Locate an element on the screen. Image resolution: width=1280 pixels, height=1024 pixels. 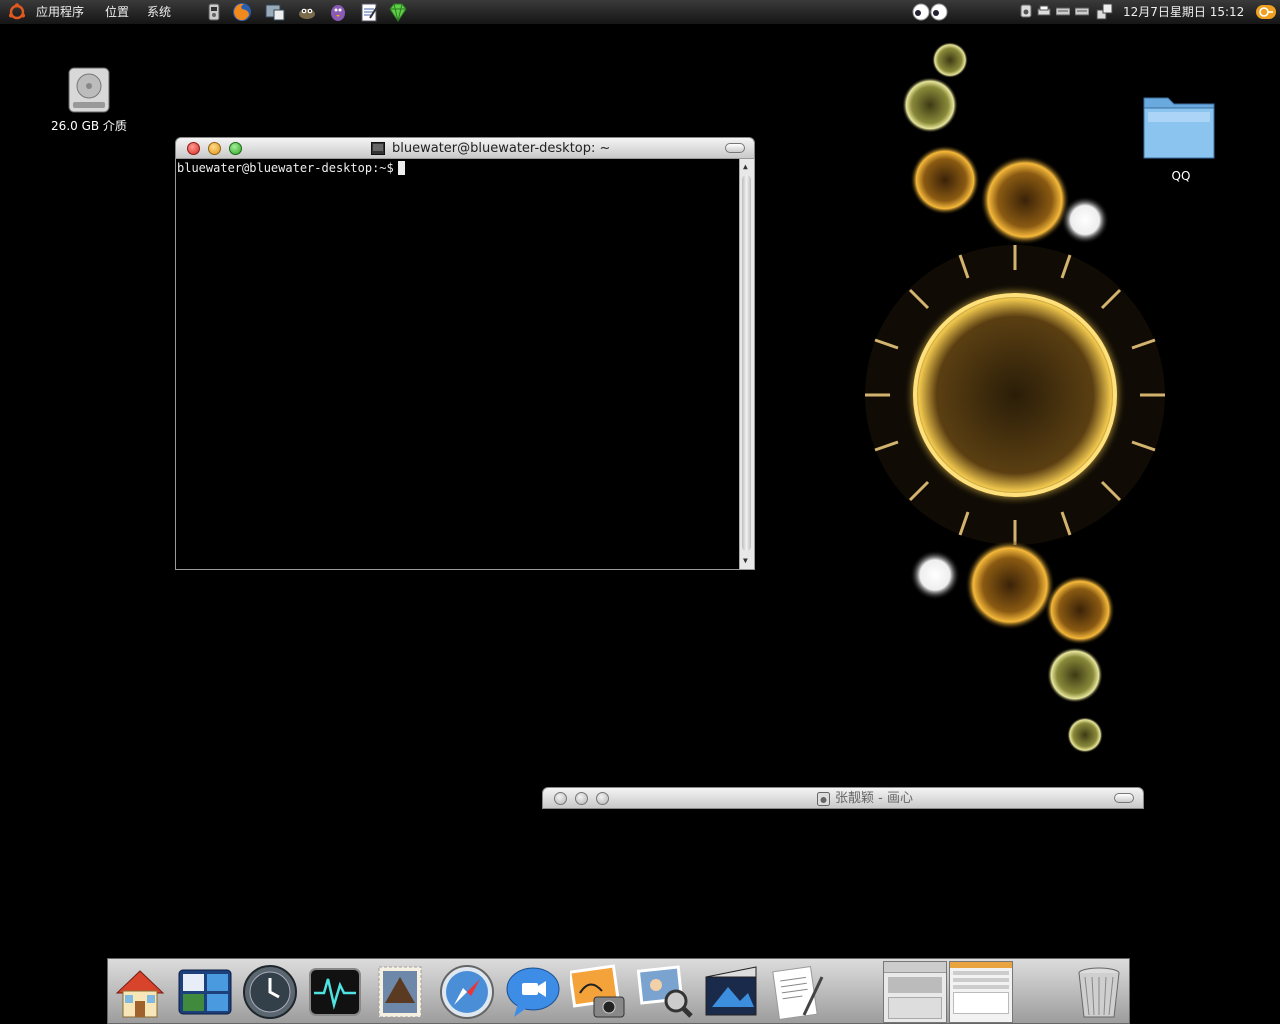
spaces-icon is located at coordinates (205, 992).